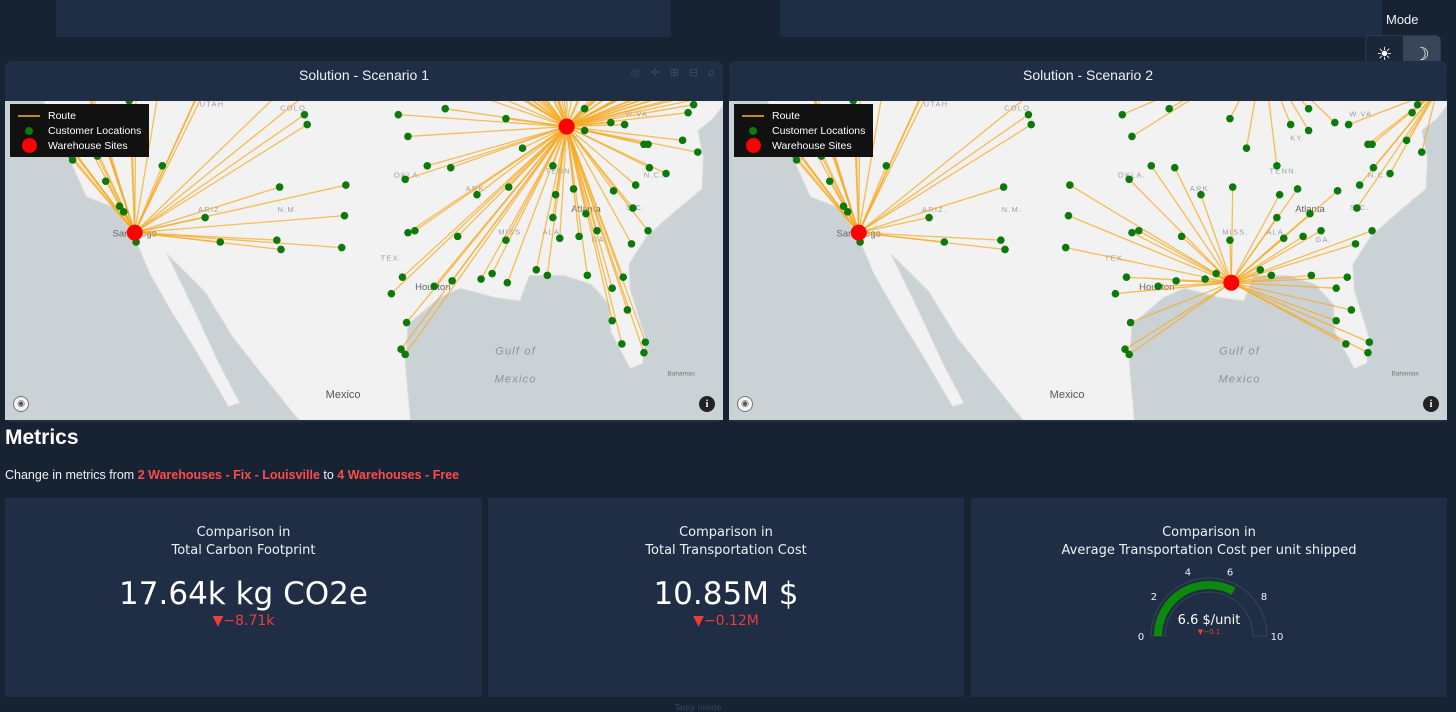 Image resolution: width=1456 pixels, height=712 pixels. I want to click on gauge-tick-label: 2, so click(1154, 597).